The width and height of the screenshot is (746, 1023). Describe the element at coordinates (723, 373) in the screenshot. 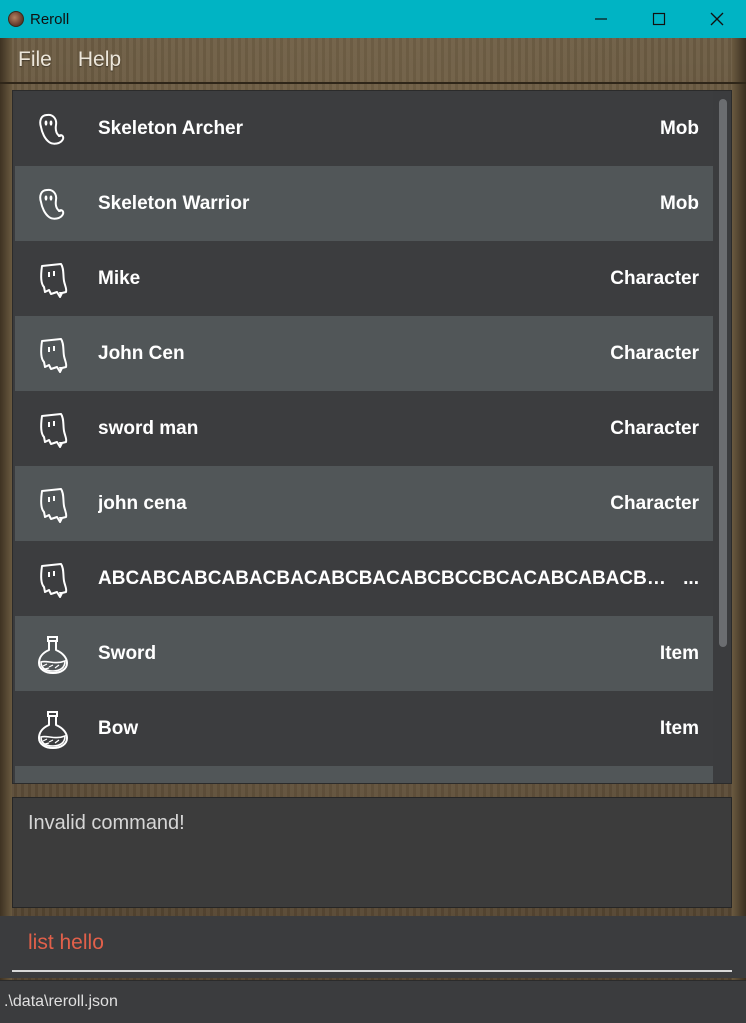

I see `scrollbar-thumb` at that location.